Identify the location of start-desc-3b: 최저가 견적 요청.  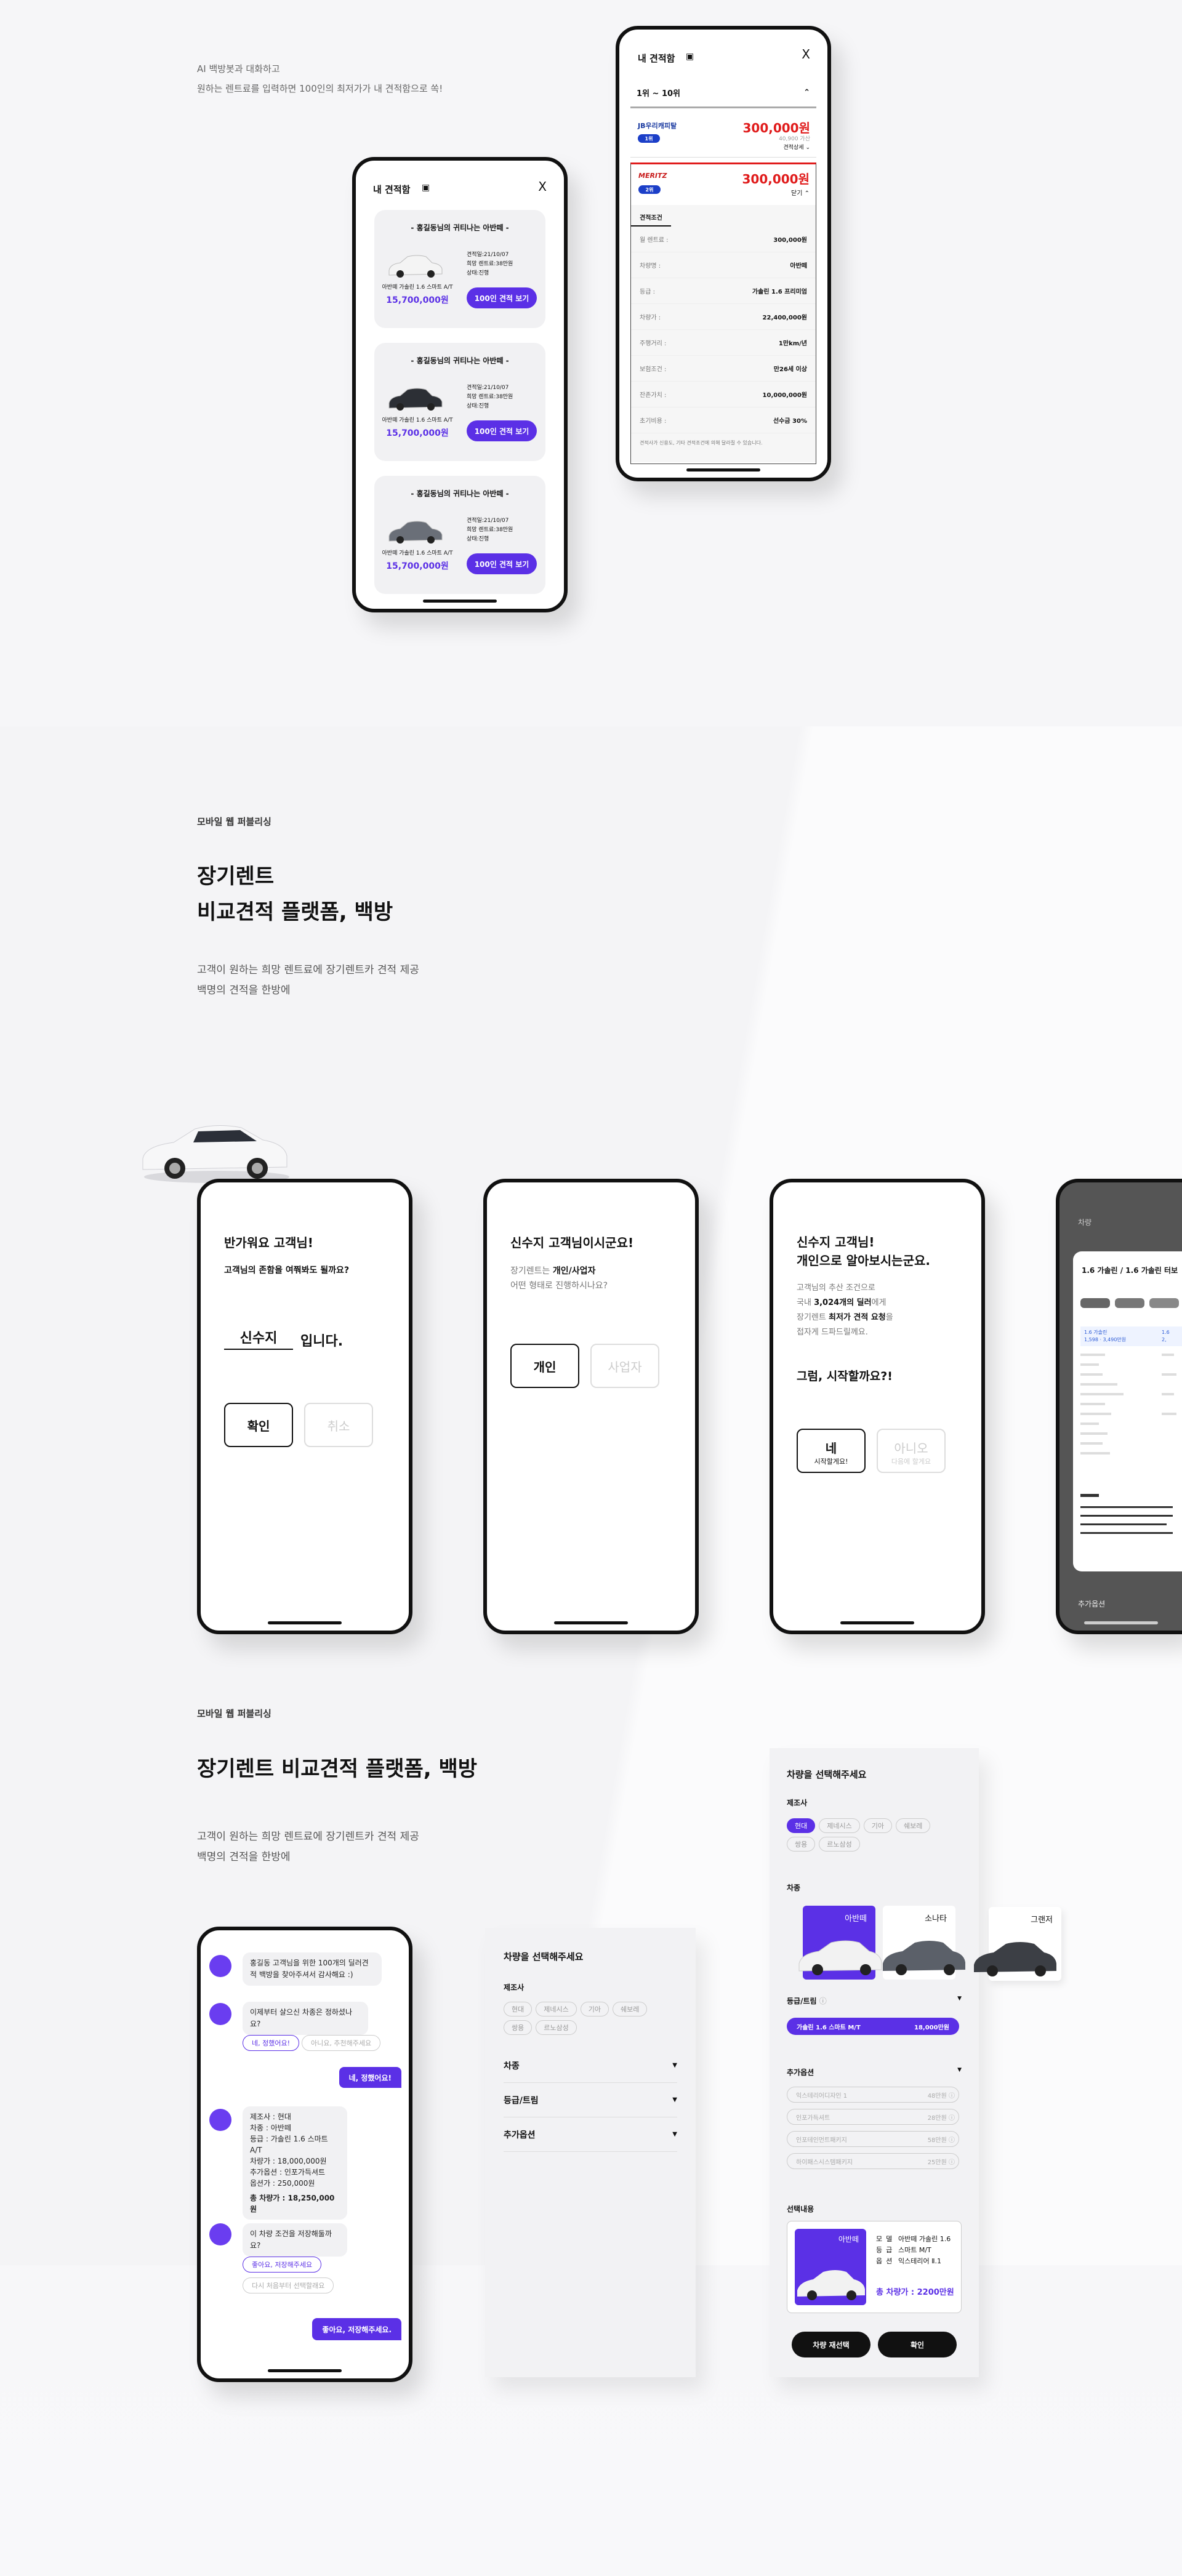
(857, 1317).